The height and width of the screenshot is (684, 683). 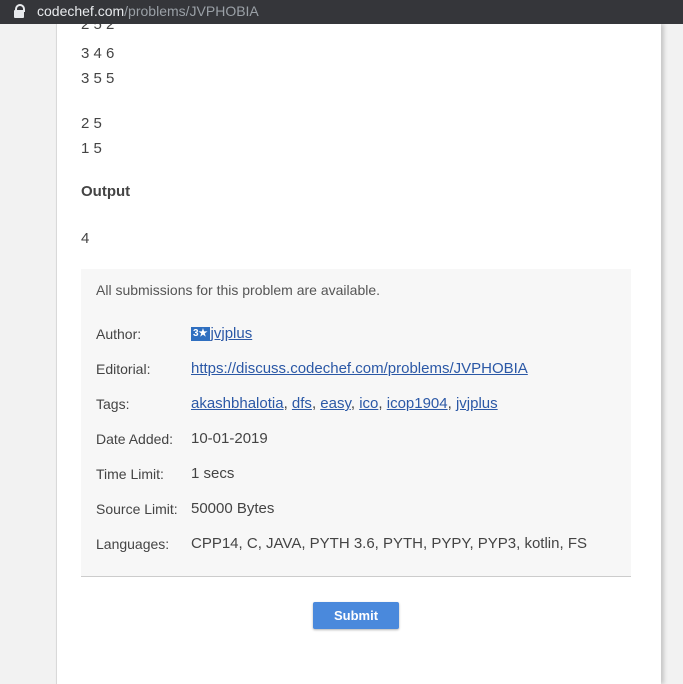 I want to click on time-limit-value: 1 secs, so click(x=213, y=473).